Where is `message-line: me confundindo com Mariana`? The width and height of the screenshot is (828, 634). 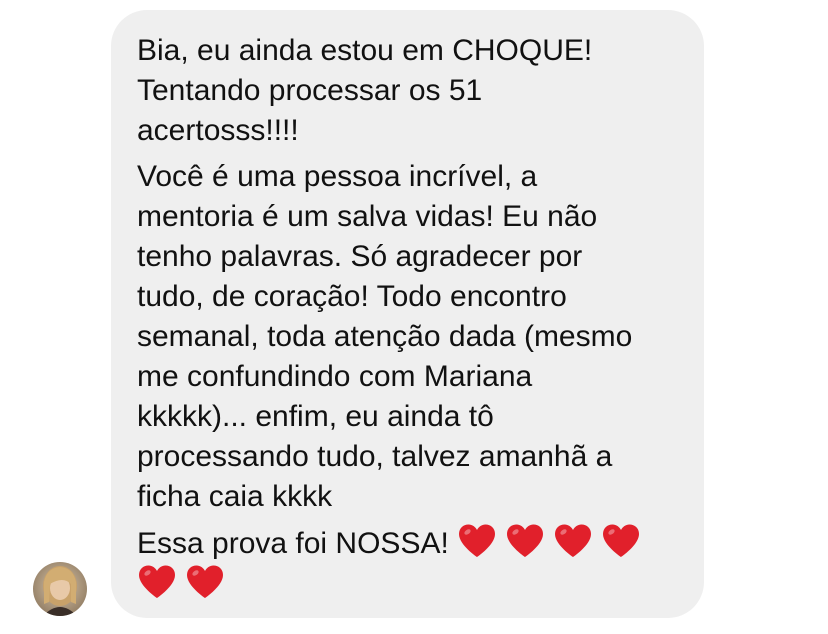
message-line: me confundindo com Mariana is located at coordinates (335, 376).